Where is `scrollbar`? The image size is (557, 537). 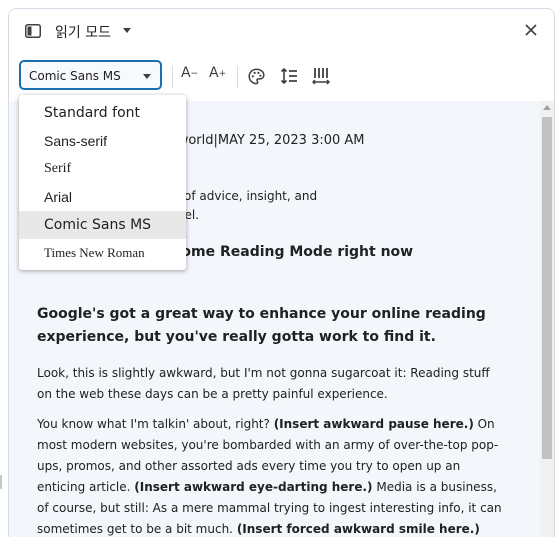 scrollbar is located at coordinates (547, 319).